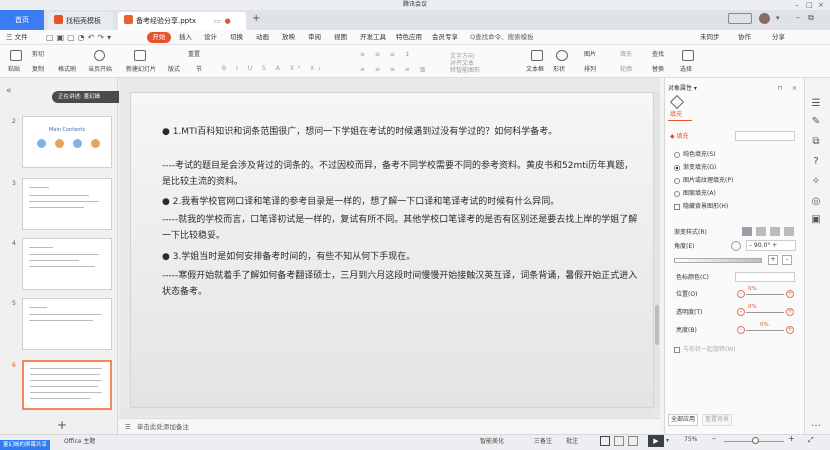 The width and height of the screenshot is (830, 450). I want to click on rotate-with-shape-label: 与形状一起旋转(W), so click(709, 349).